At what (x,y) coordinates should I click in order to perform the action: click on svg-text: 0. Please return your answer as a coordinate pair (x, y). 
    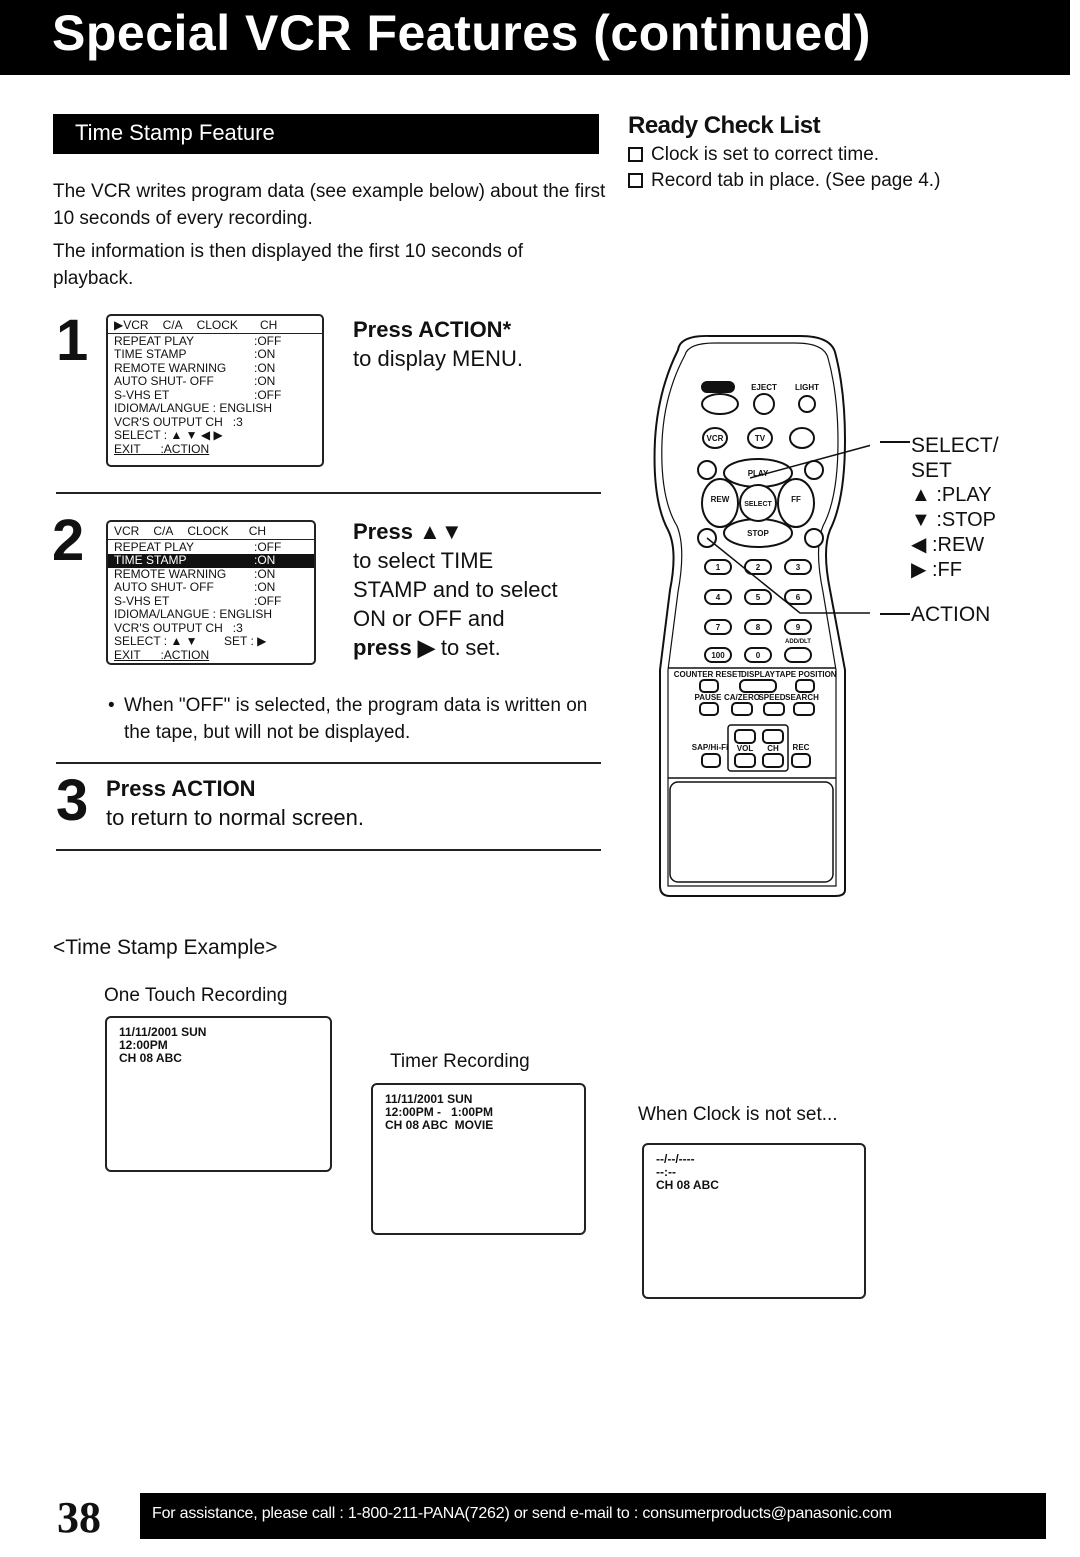
    Looking at the image, I should click on (758, 655).